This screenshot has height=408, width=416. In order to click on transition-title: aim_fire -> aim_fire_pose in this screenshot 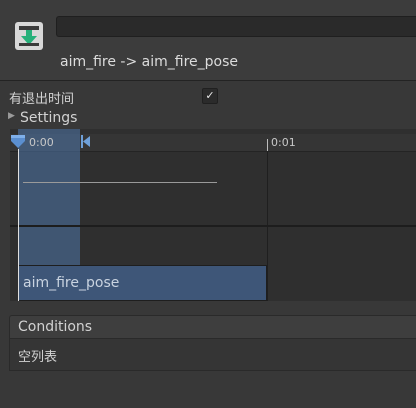, I will do `click(149, 62)`.